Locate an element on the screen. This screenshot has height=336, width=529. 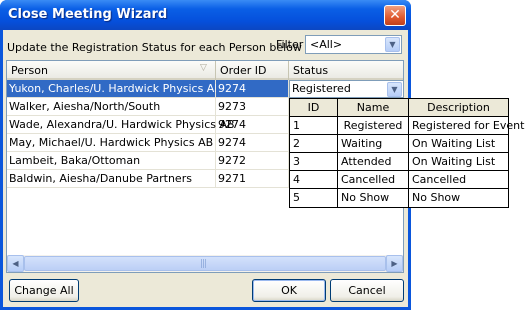
scroll-left-button: ◀ is located at coordinates (15, 263).